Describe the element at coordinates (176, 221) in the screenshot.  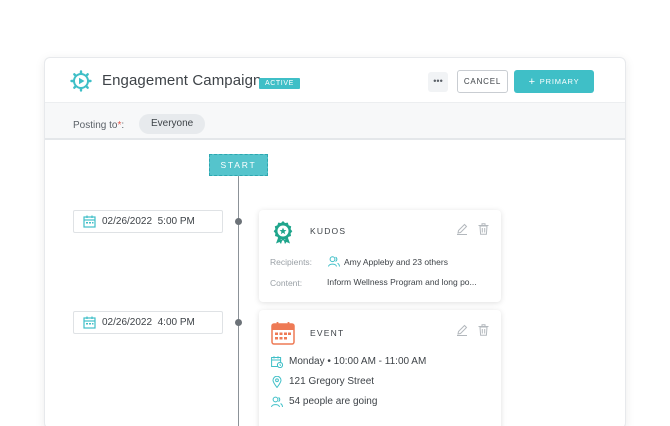
I see `time-value: 5:00 PM` at that location.